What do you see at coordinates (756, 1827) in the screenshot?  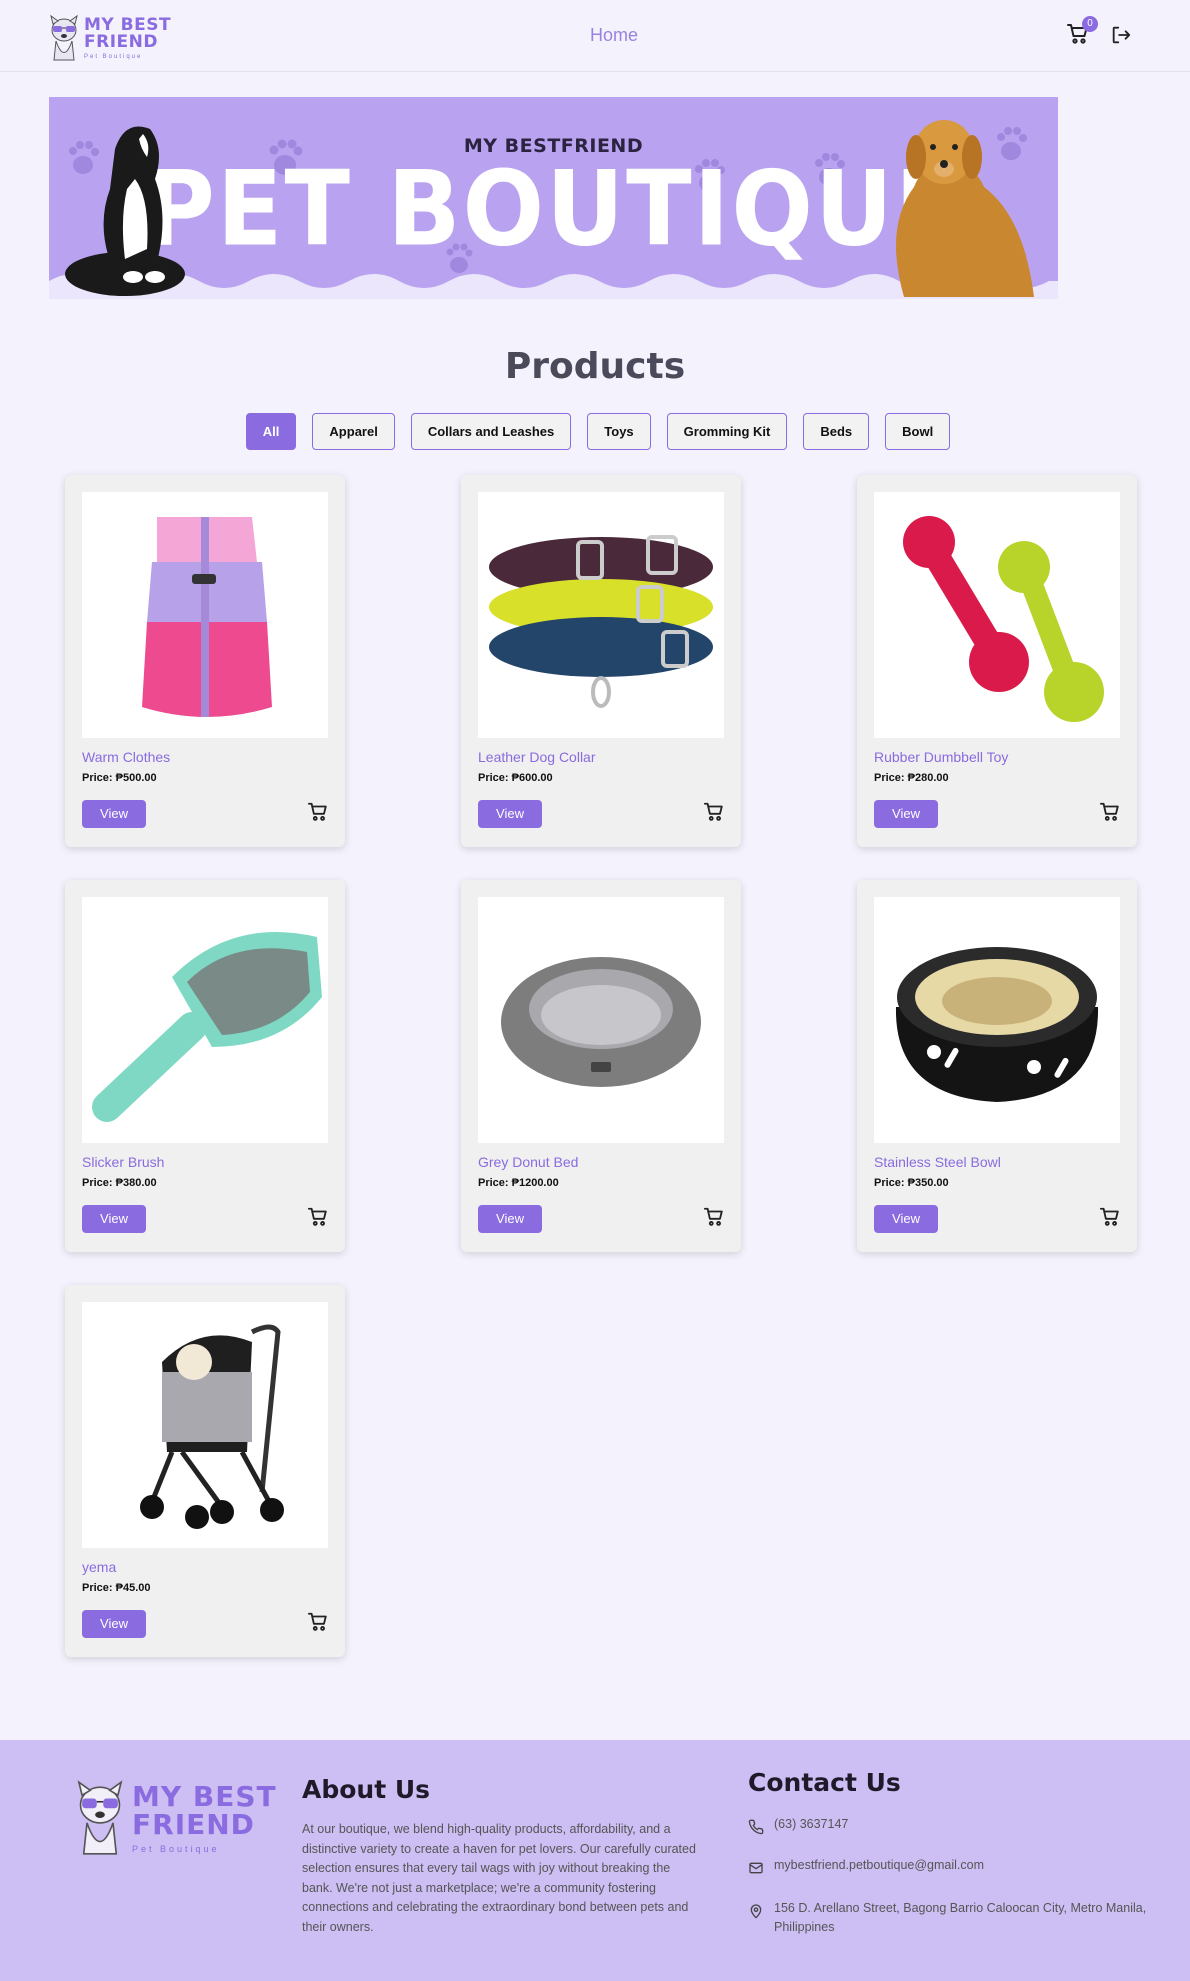 I see `phone-icon` at bounding box center [756, 1827].